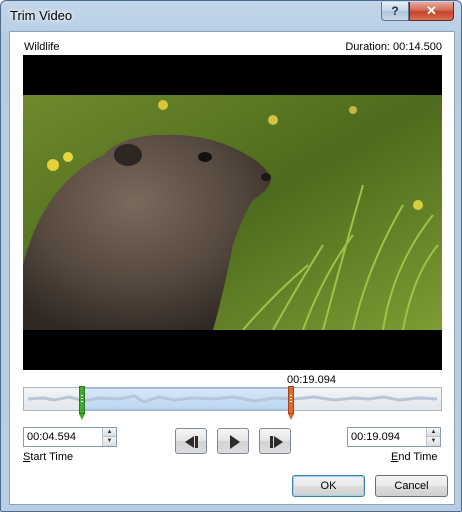  Describe the element at coordinates (51, 437) in the screenshot. I see `start-time-value: 00:04.594` at that location.